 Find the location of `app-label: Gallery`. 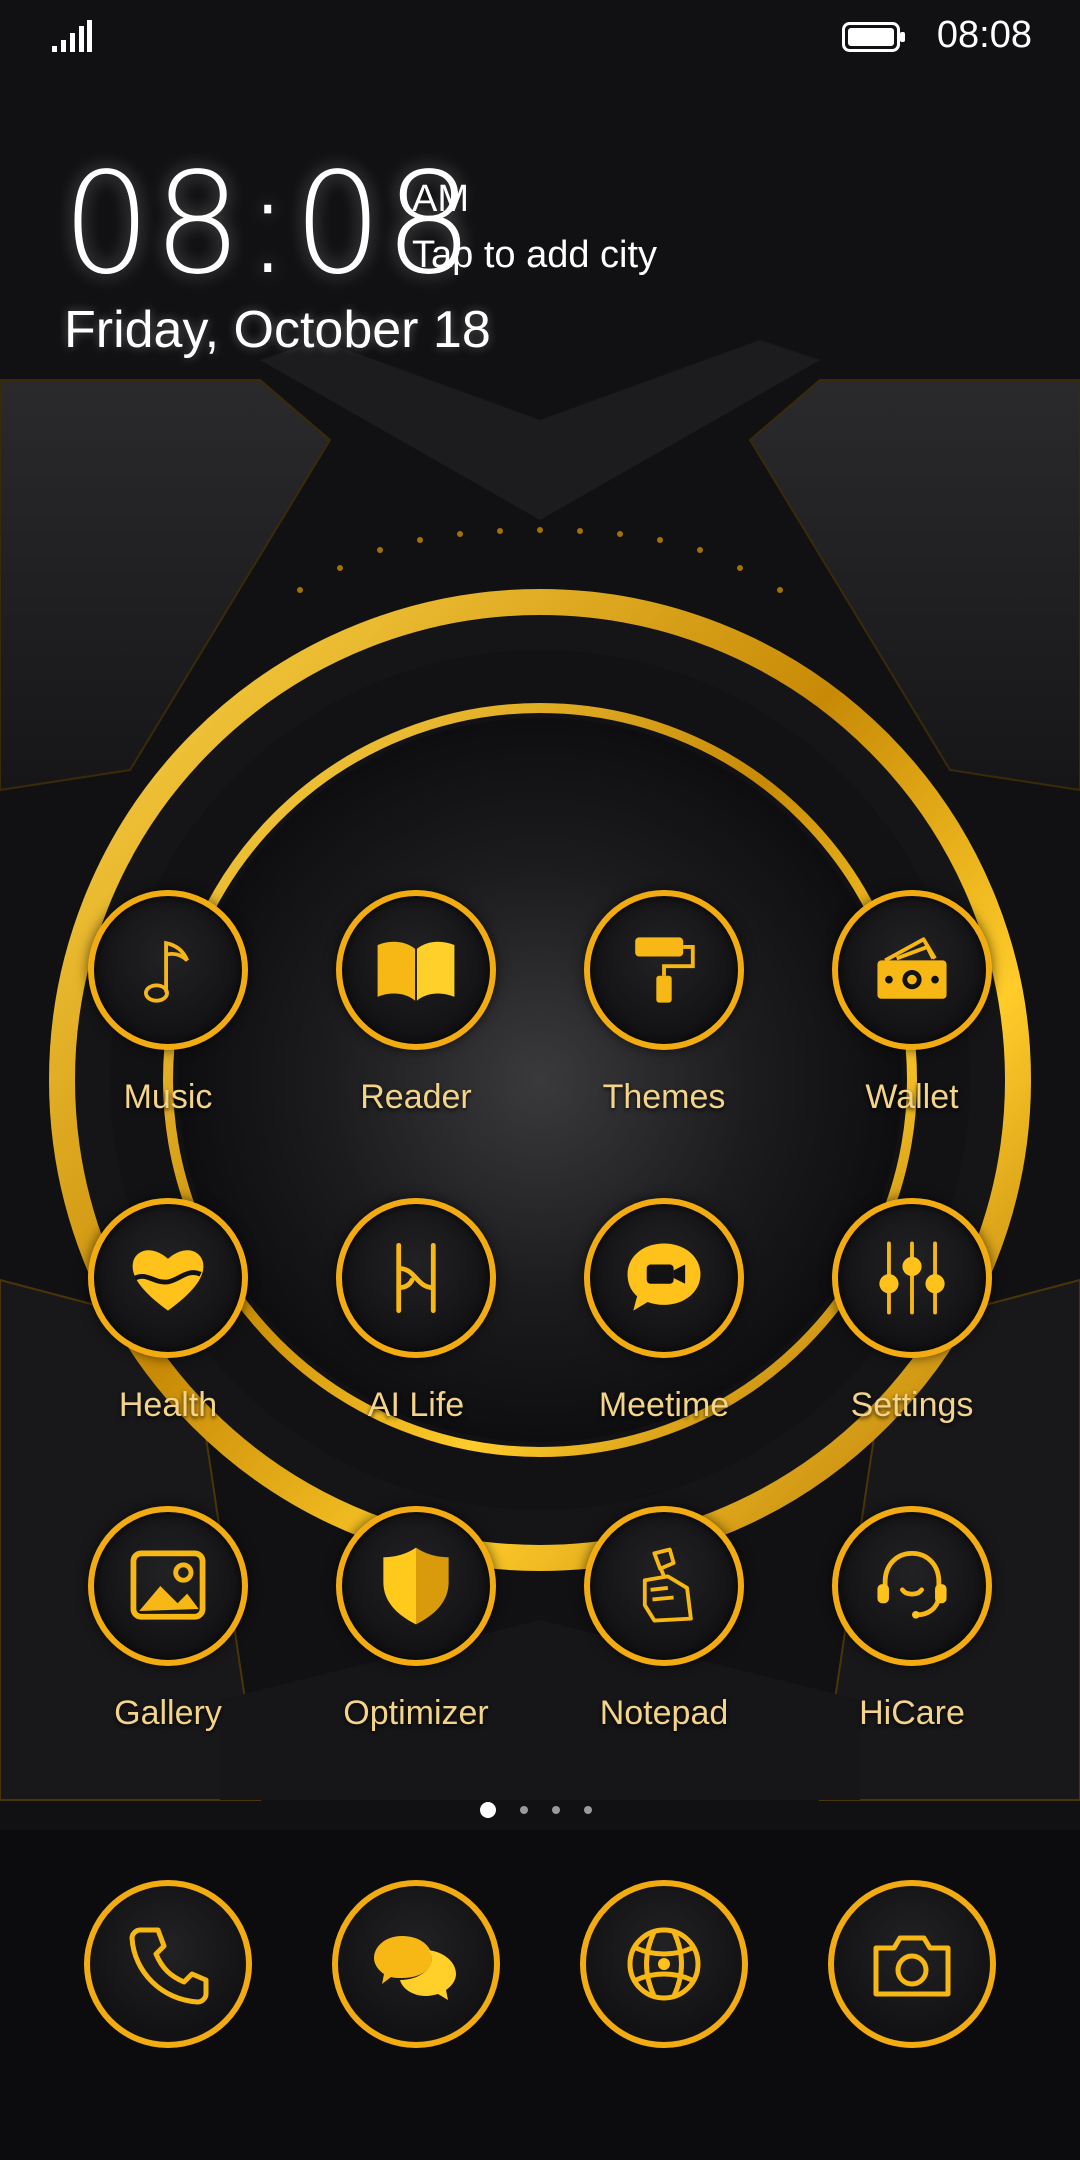

app-label: Gallery is located at coordinates (168, 1713).